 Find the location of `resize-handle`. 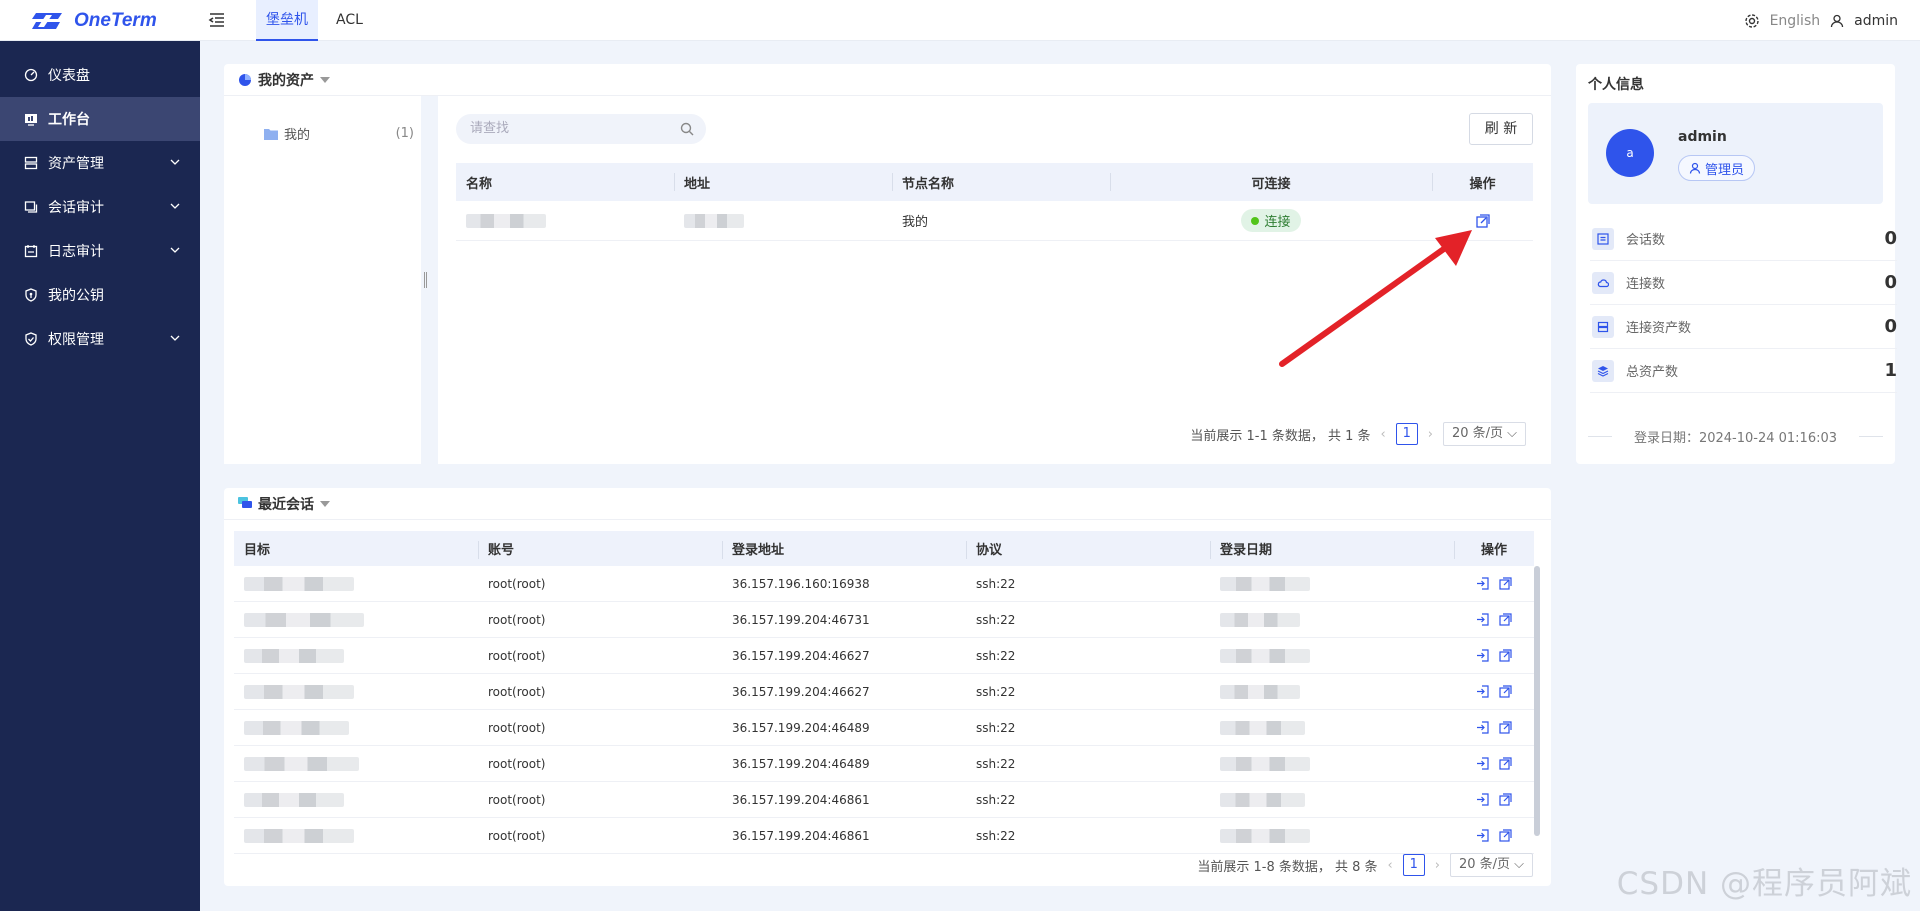

resize-handle is located at coordinates (425, 280).